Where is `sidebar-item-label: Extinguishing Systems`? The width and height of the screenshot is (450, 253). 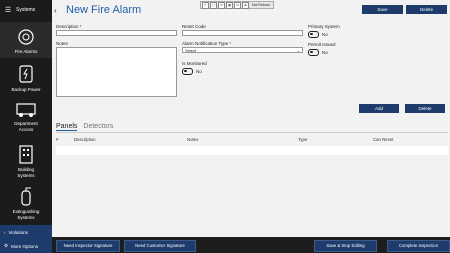 sidebar-item-label: Extinguishing Systems is located at coordinates (26, 214).